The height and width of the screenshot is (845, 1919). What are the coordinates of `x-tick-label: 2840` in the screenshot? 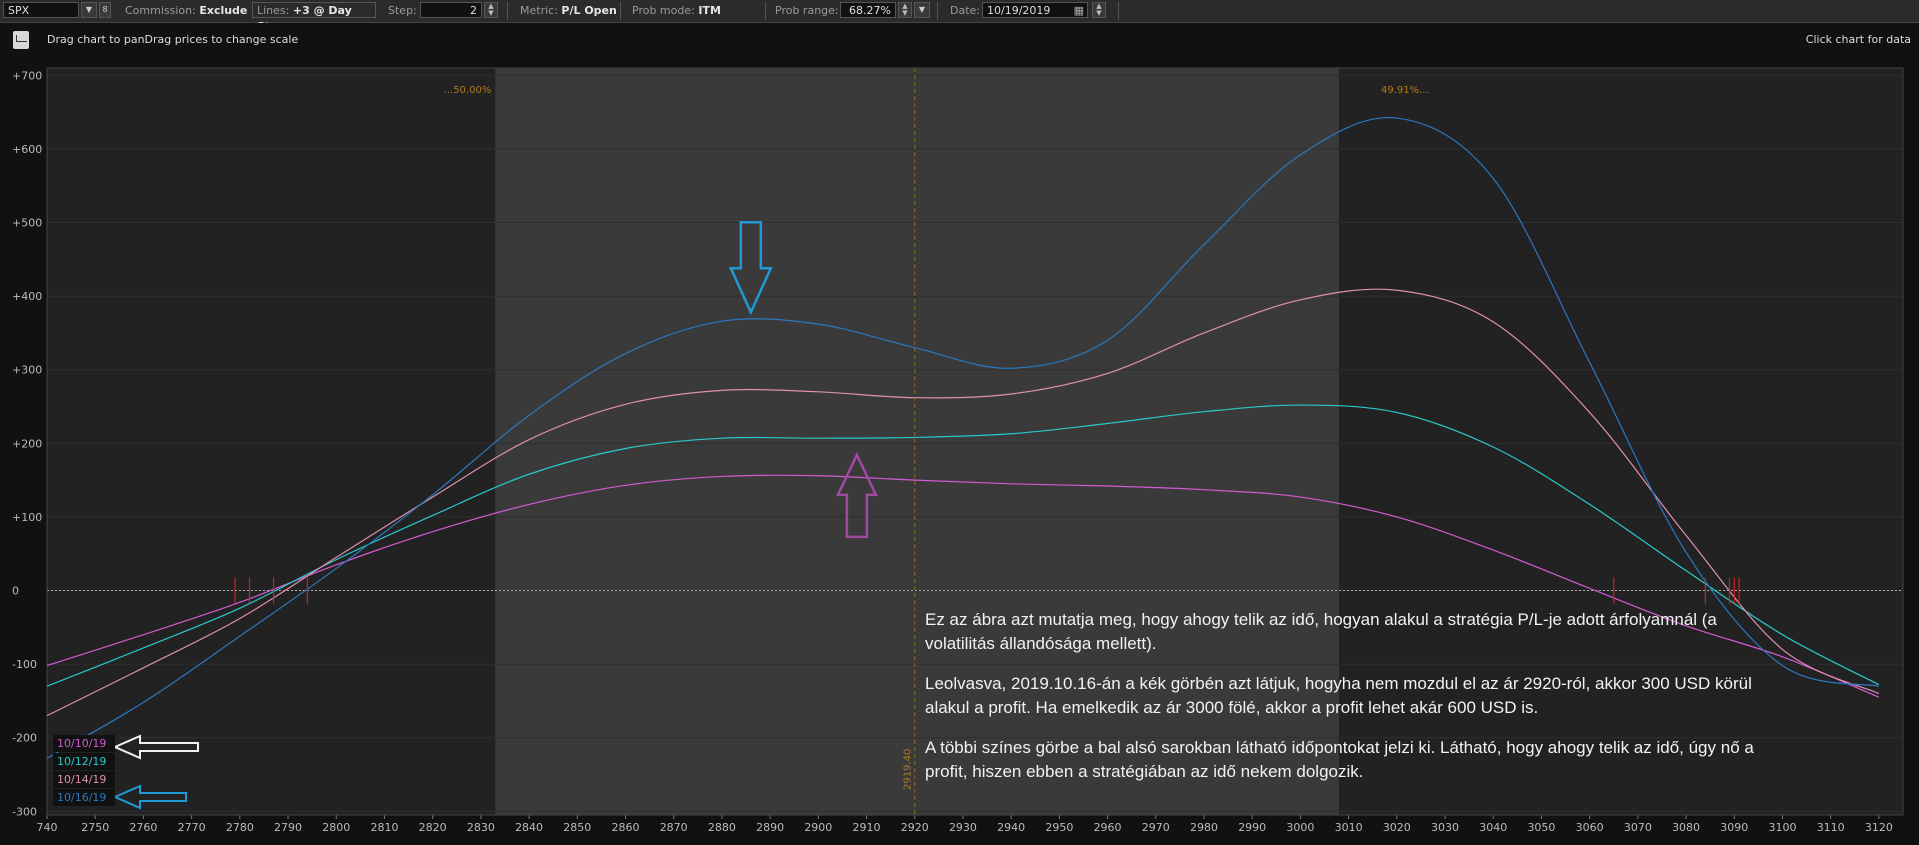 It's located at (529, 827).